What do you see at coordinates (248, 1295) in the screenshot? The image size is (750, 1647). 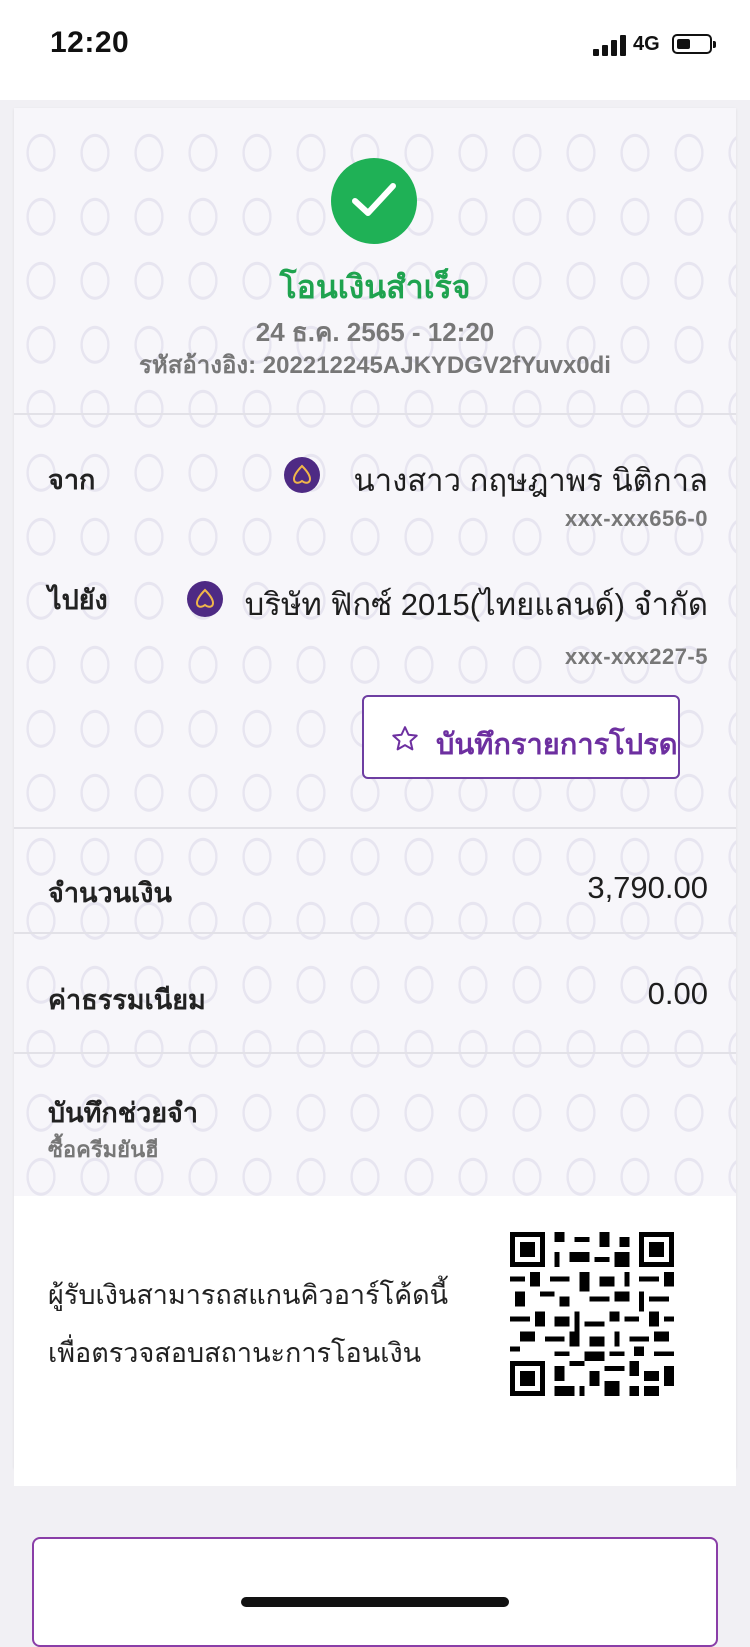 I see `qr-instruction-line1: ผู้รับเงินสามารถสแกนคิวอาร์โค้ดนี้` at bounding box center [248, 1295].